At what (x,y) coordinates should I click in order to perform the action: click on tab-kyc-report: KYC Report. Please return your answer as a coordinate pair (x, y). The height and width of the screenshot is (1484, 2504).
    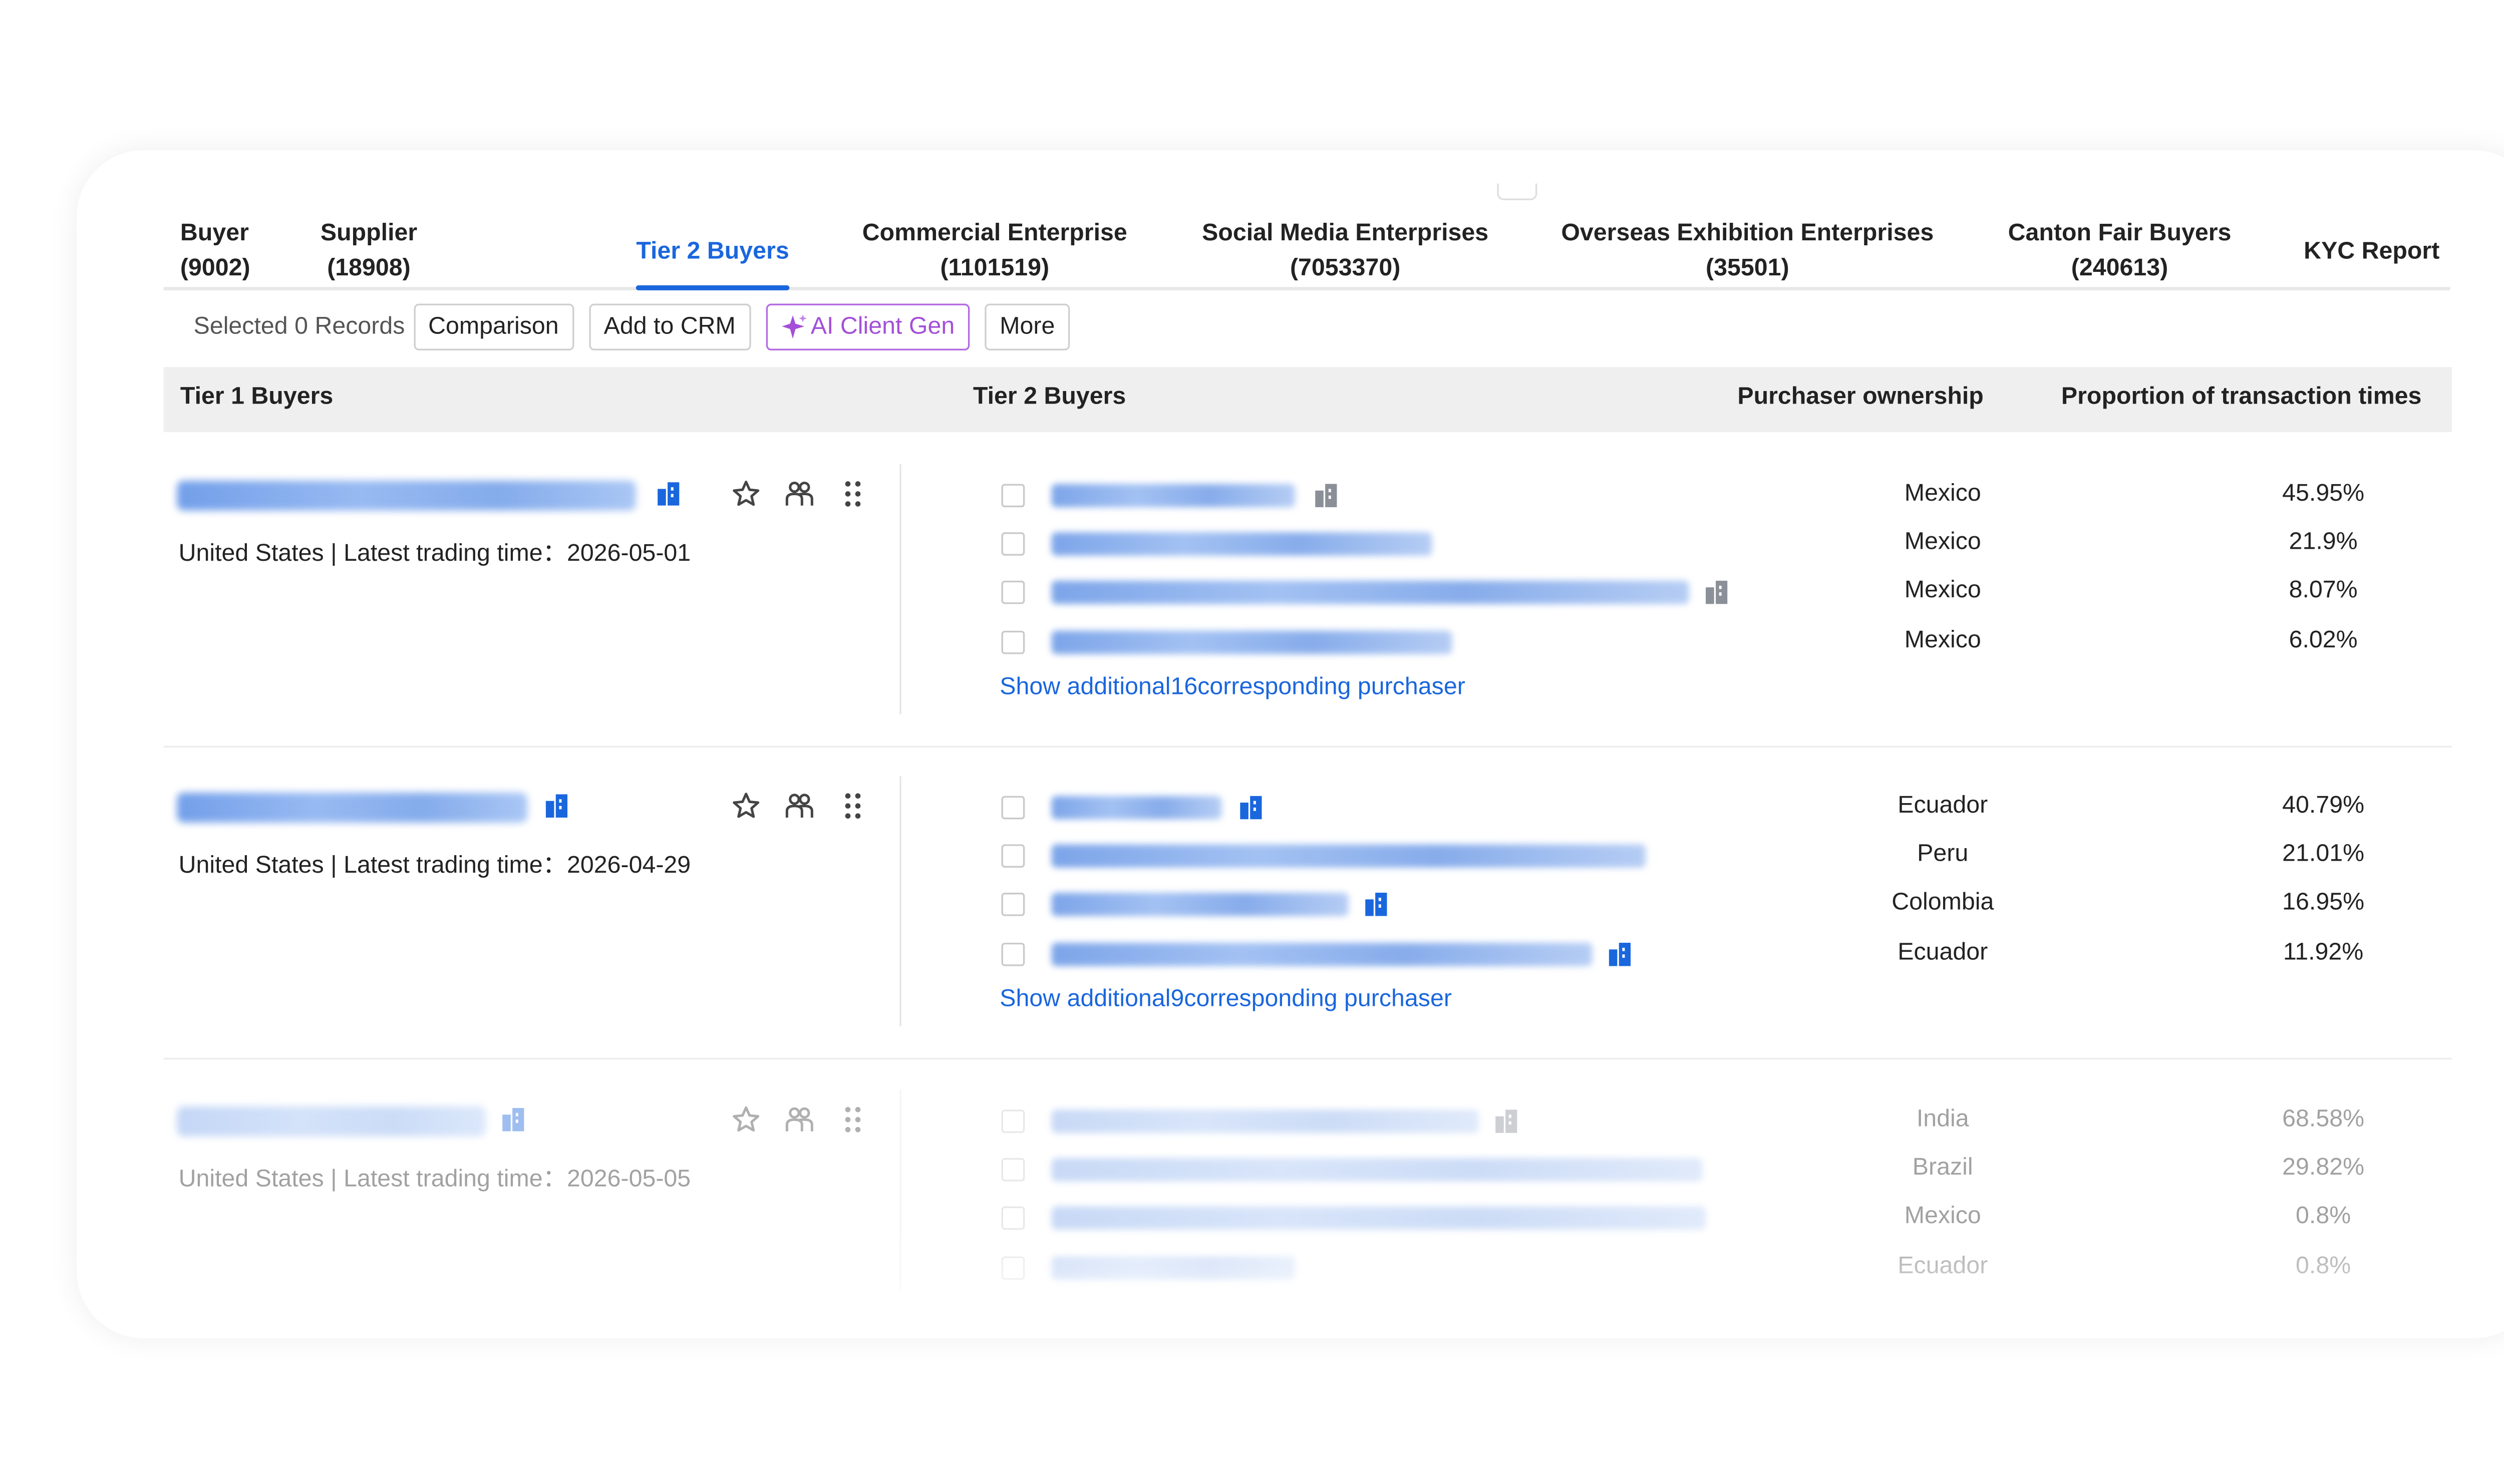
    Looking at the image, I should click on (2371, 252).